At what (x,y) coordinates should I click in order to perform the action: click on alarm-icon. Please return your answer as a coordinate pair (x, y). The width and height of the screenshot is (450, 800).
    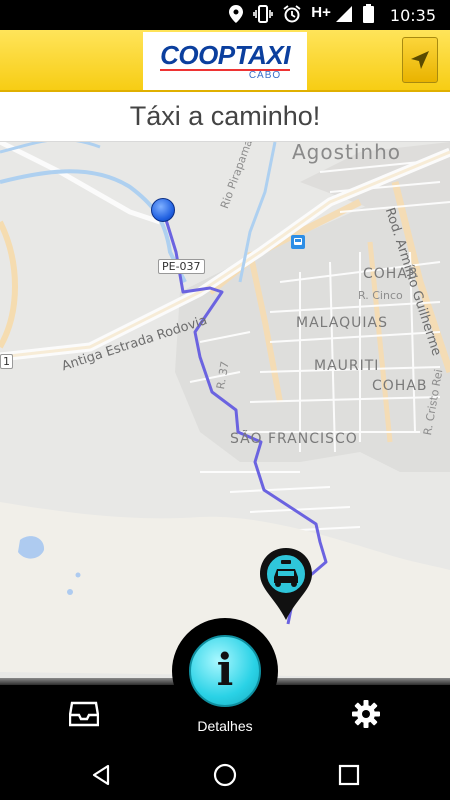
    Looking at the image, I should click on (292, 15).